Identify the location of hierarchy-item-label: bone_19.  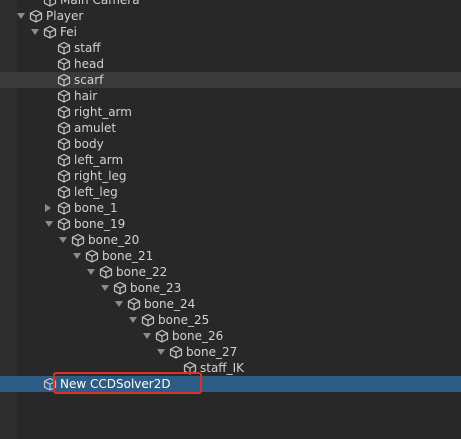
(100, 224).